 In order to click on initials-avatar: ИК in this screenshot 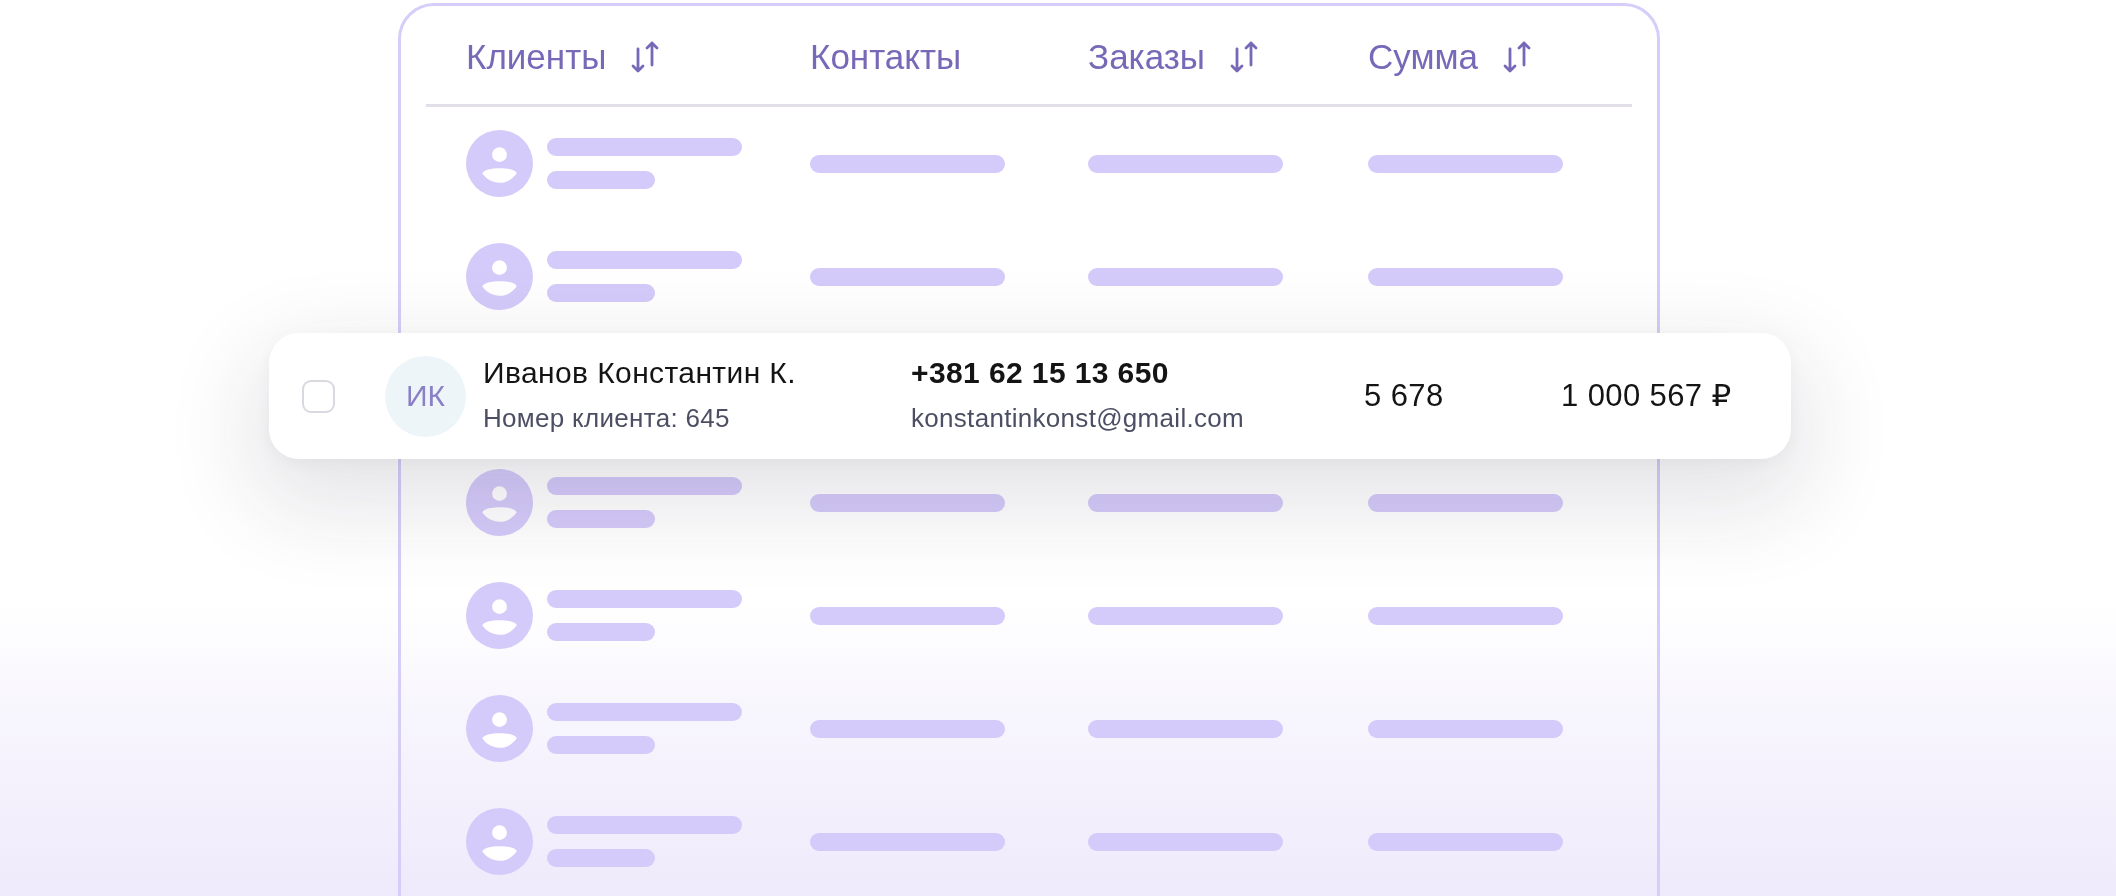, I will do `click(425, 396)`.